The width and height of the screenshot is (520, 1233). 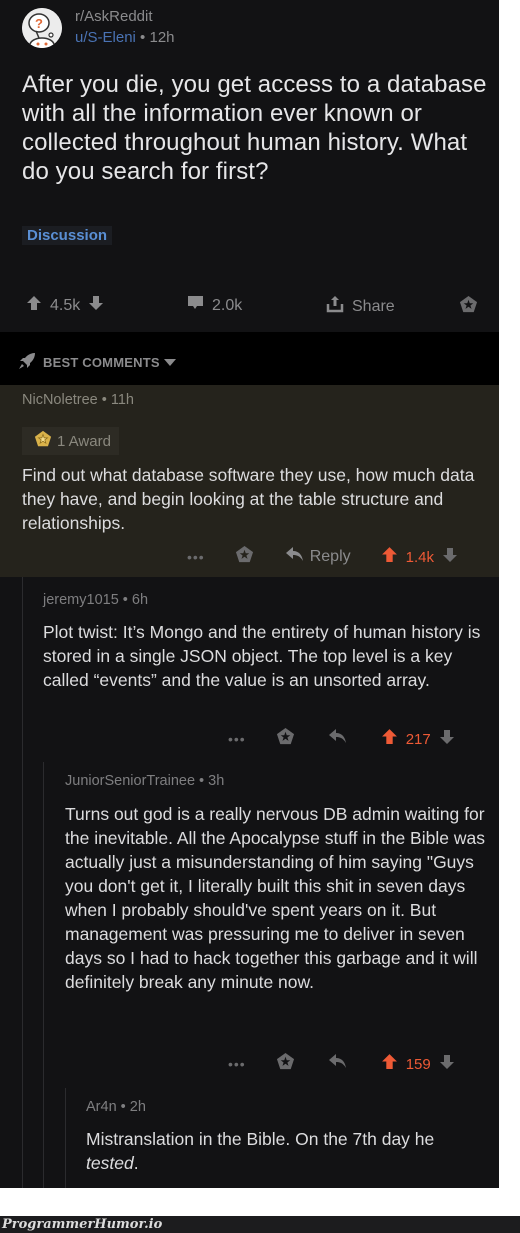 I want to click on award-button, so click(x=468, y=307).